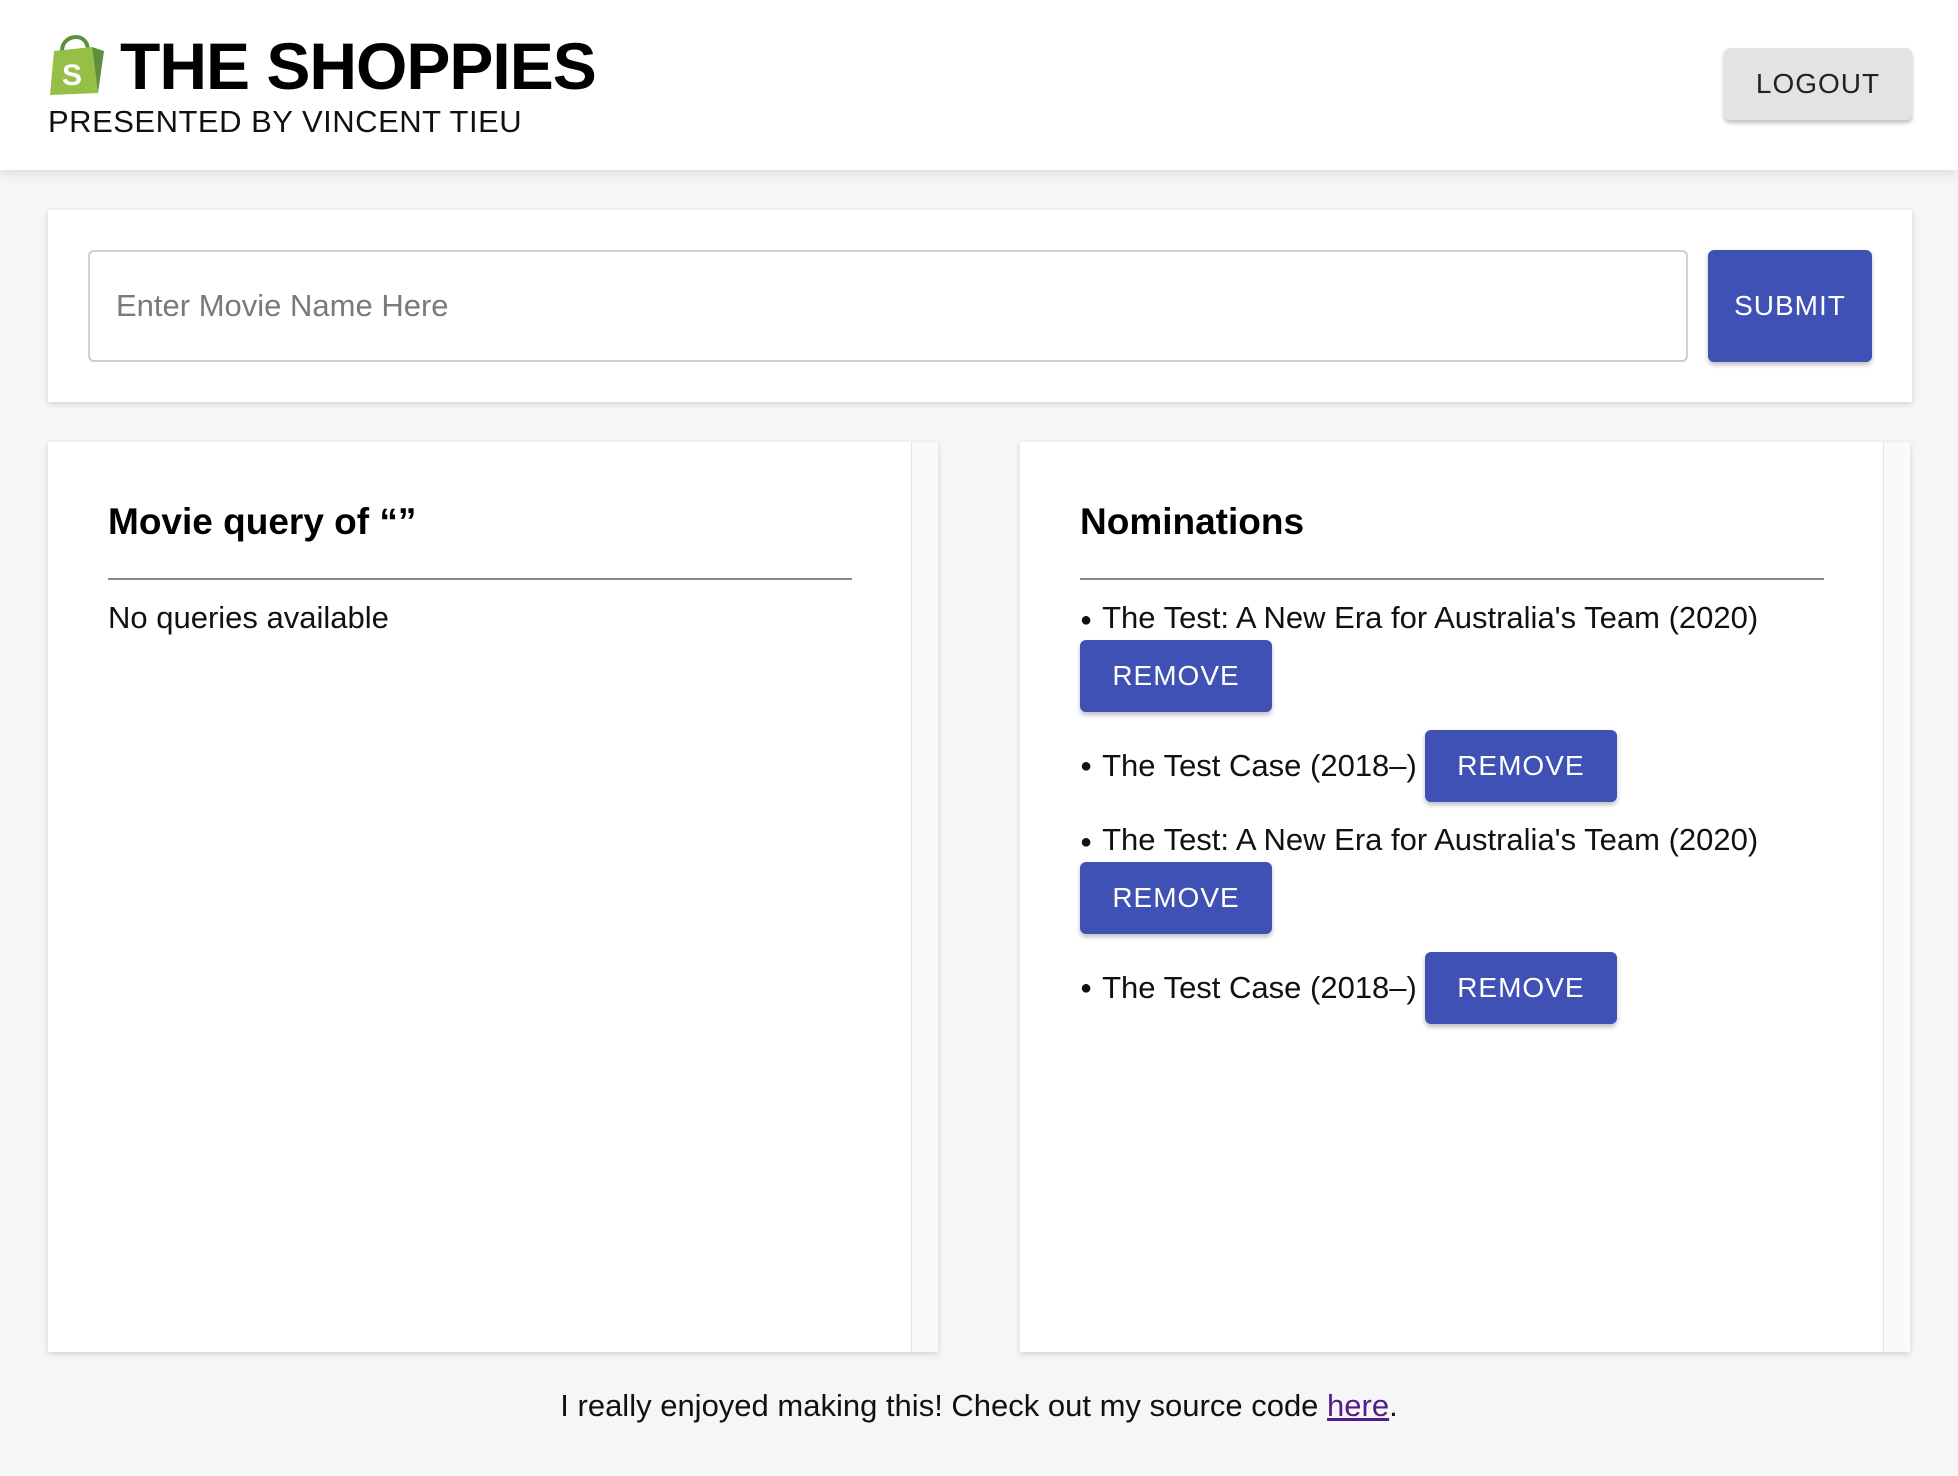 The height and width of the screenshot is (1476, 1958). What do you see at coordinates (1393, 1405) in the screenshot?
I see `footer-period: .` at bounding box center [1393, 1405].